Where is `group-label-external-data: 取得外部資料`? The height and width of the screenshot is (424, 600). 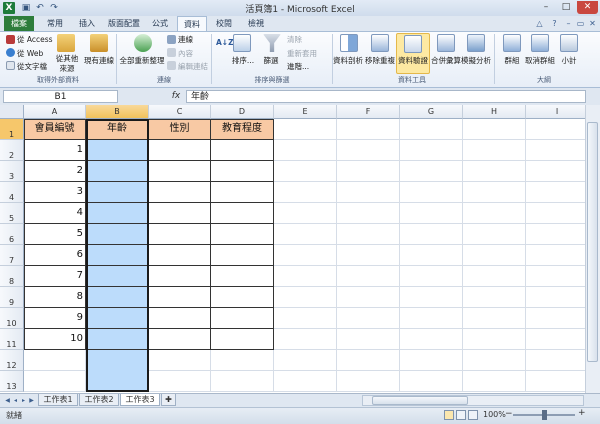
group-label-external-data: 取得外部資料 is located at coordinates (58, 80).